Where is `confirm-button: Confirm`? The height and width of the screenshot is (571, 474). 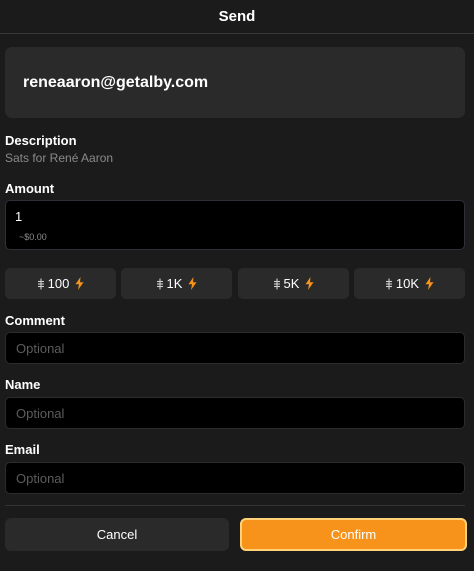
confirm-button: Confirm is located at coordinates (353, 534).